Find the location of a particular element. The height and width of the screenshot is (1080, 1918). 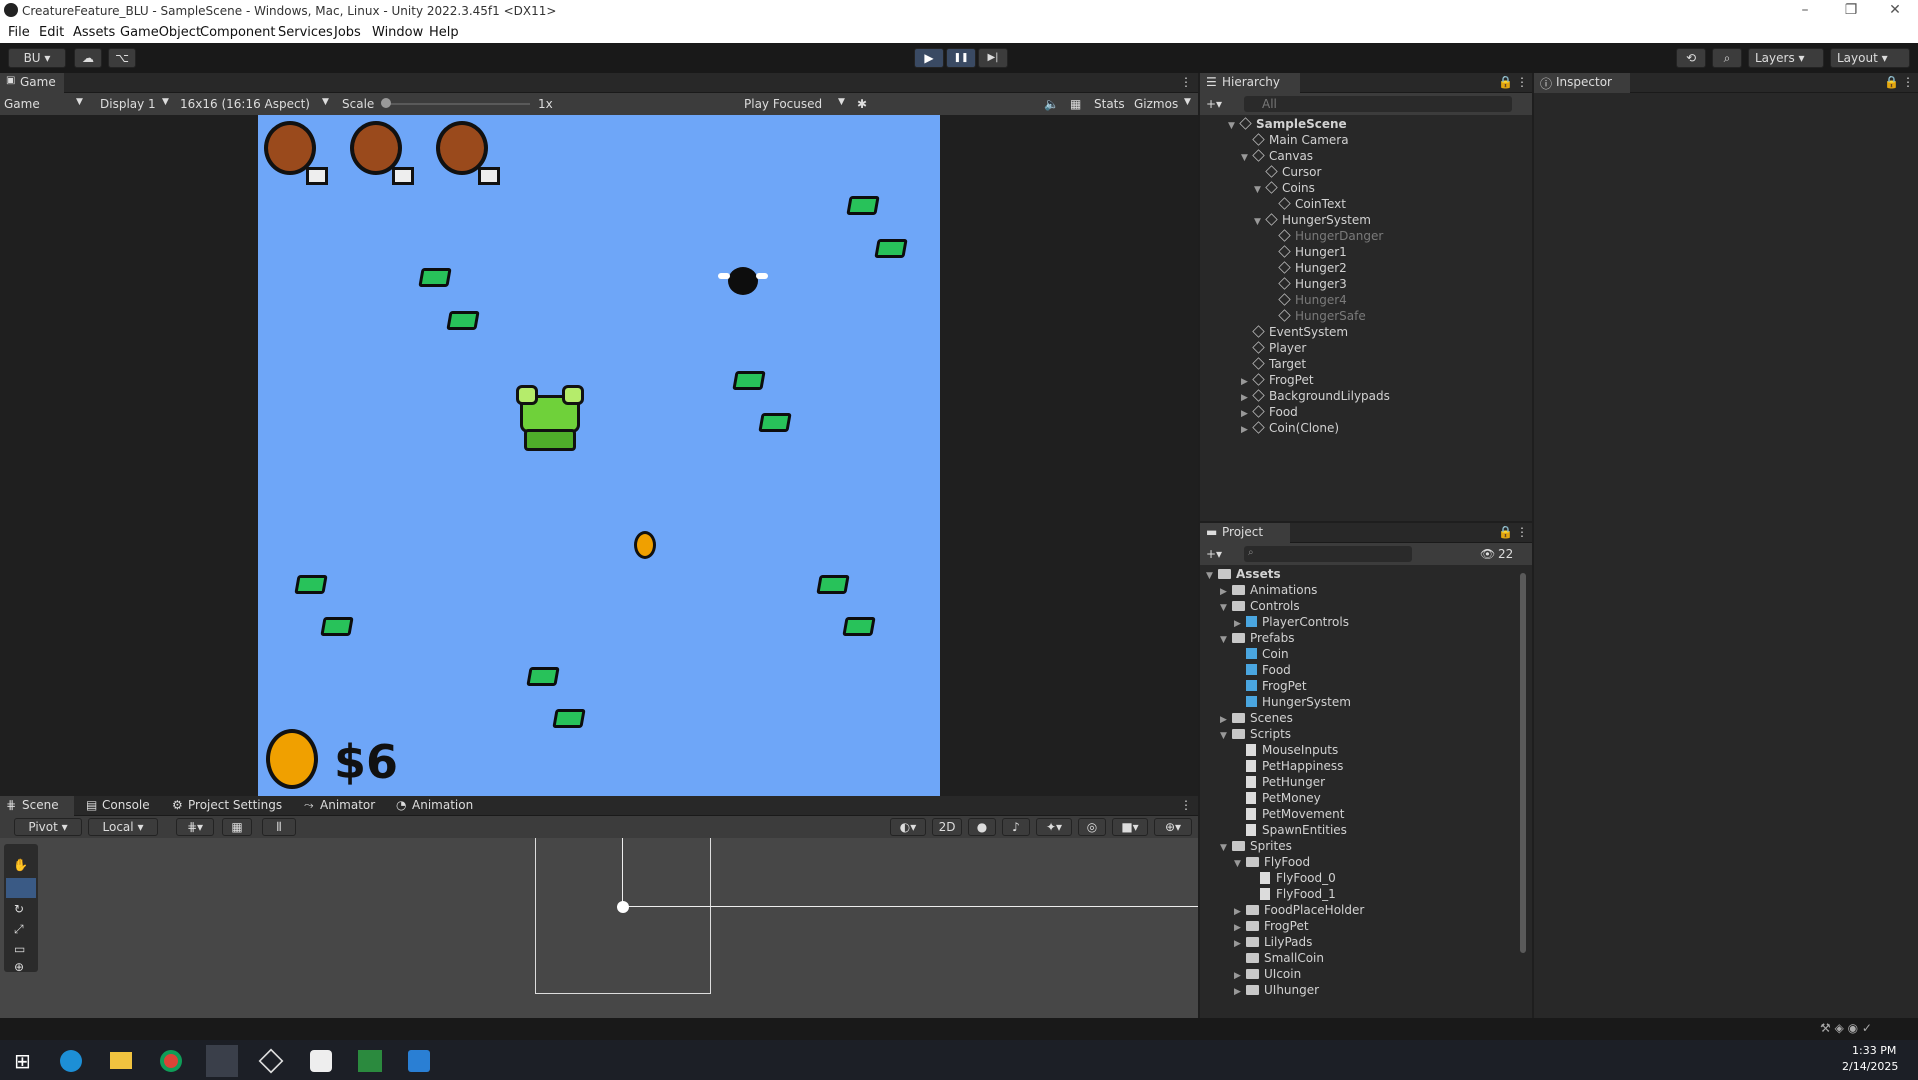

taskbar-date: 2/14/2025 is located at coordinates (1870, 1066).